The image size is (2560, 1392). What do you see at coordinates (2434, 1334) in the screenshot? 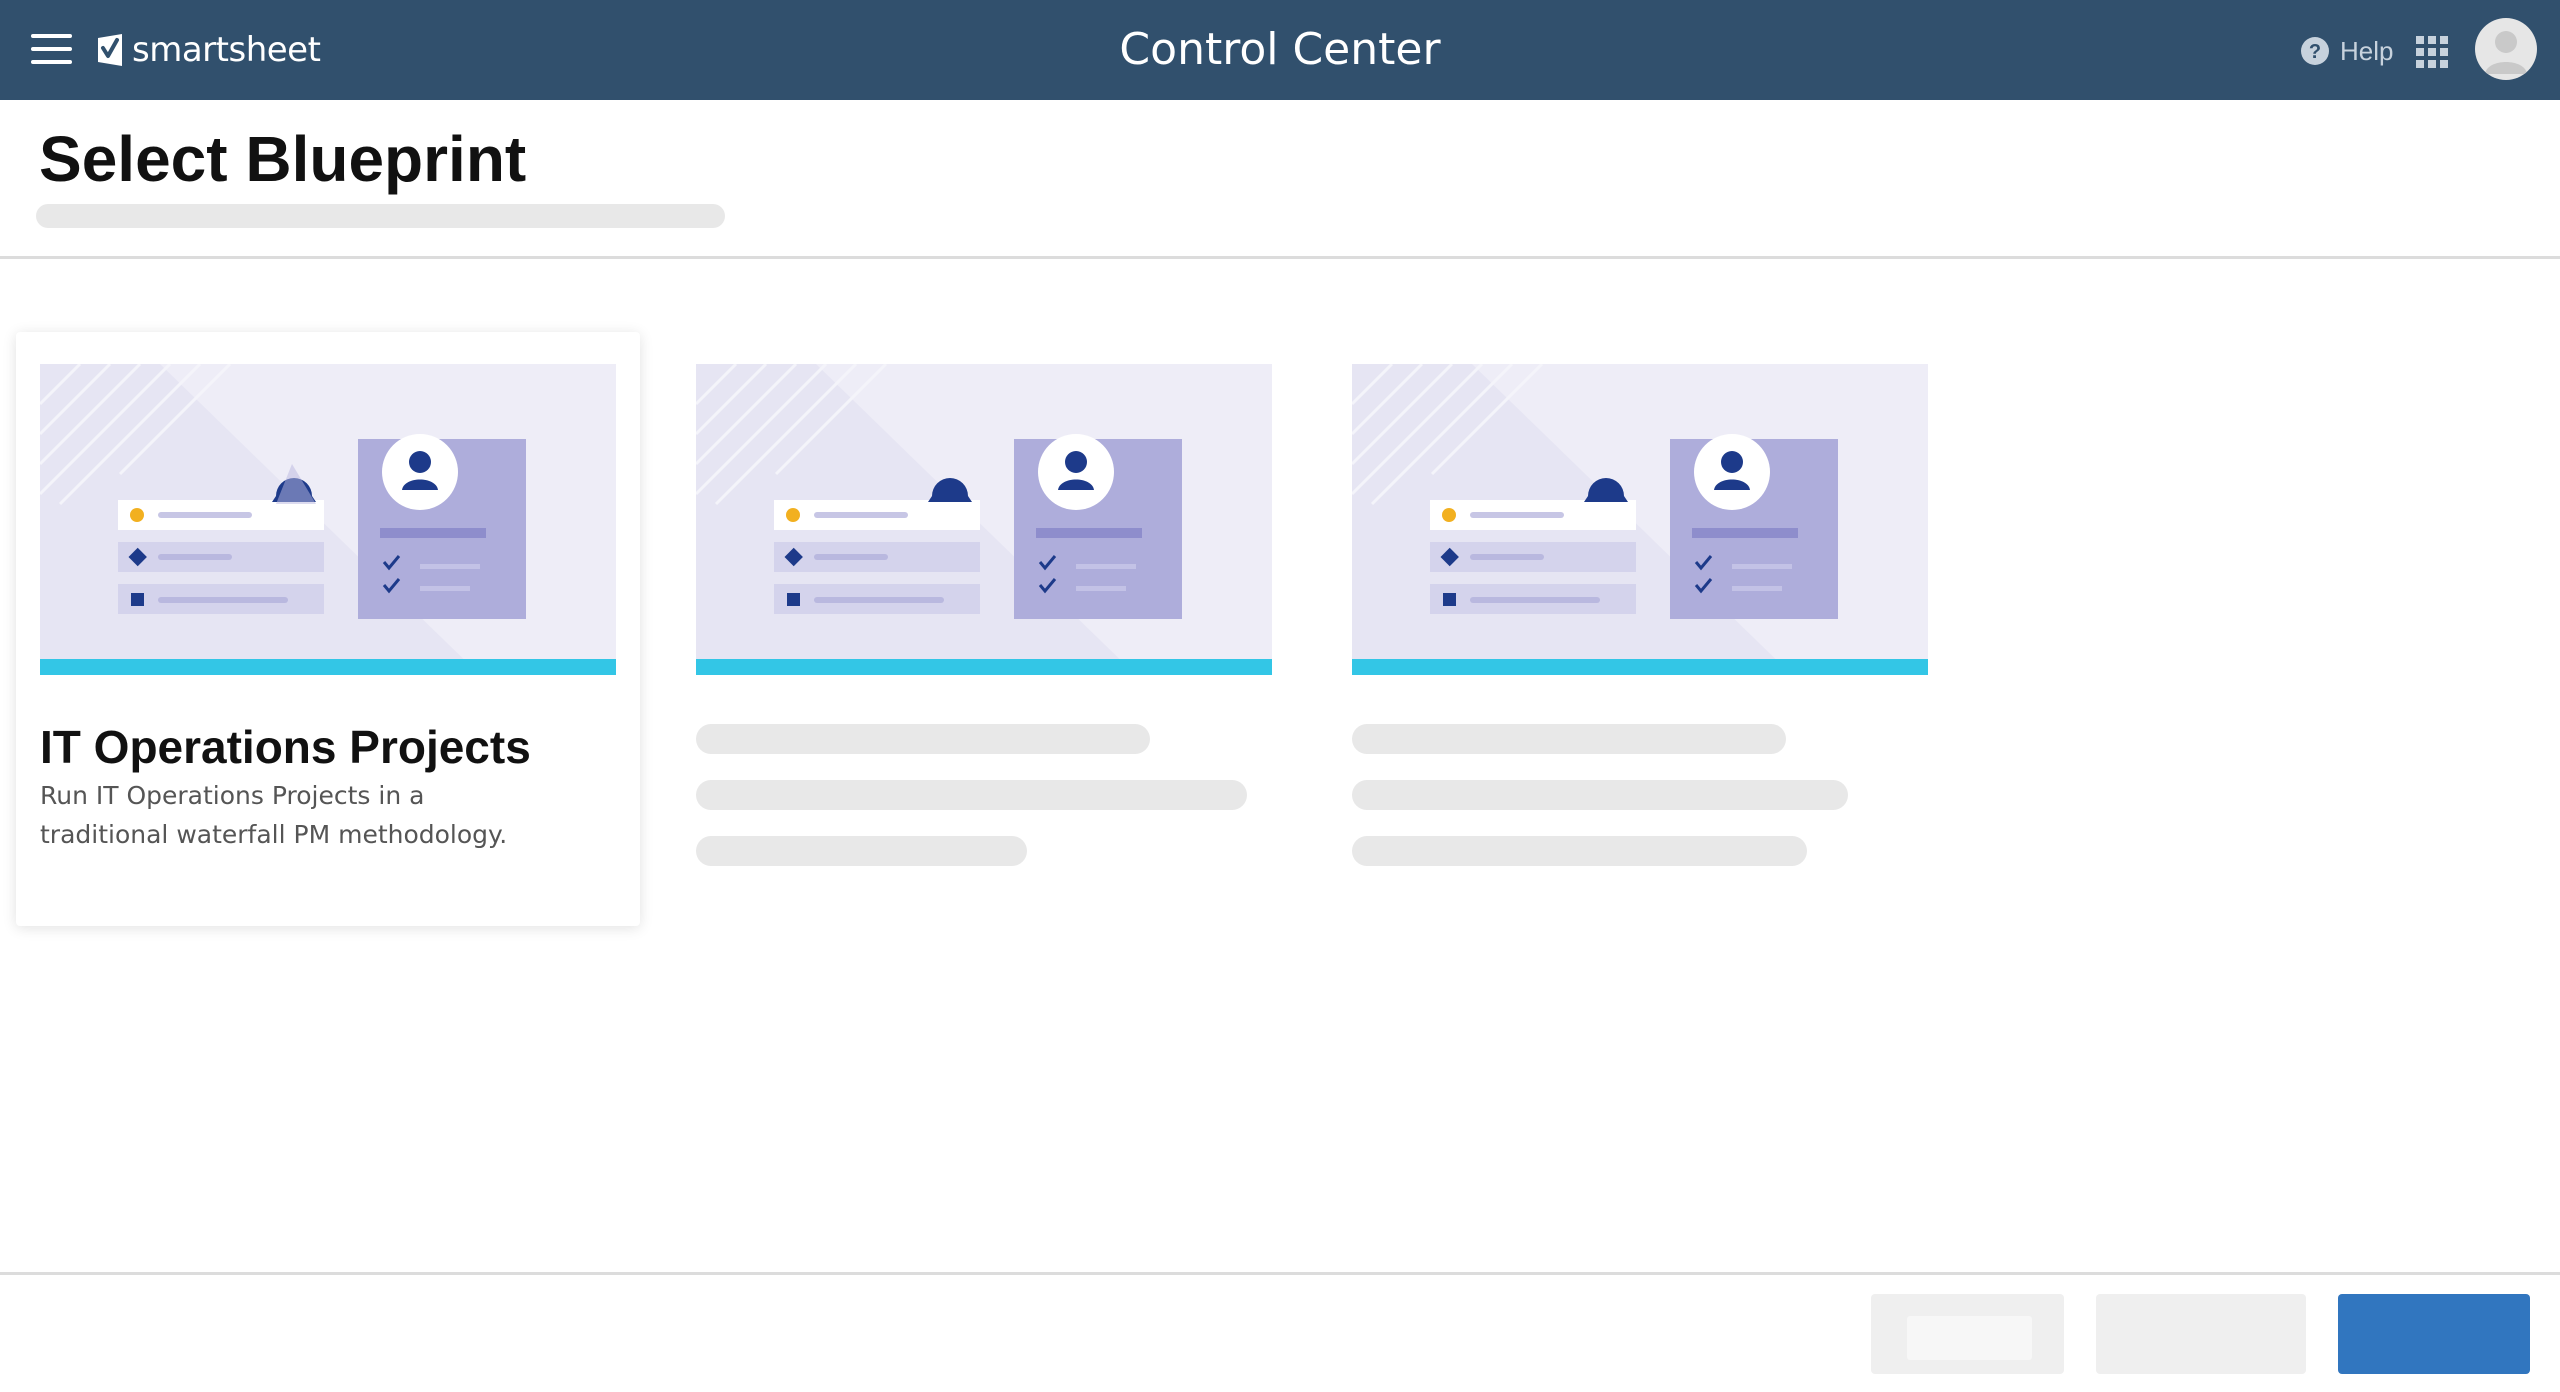
I see `next-button` at bounding box center [2434, 1334].